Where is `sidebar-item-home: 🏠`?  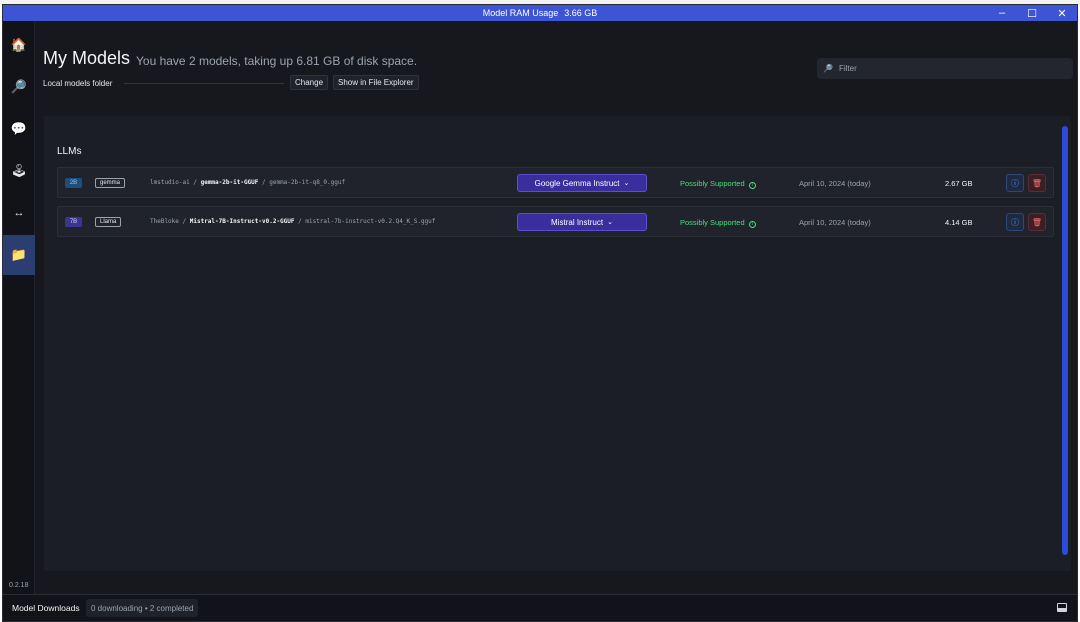
sidebar-item-home: 🏠 is located at coordinates (19, 45).